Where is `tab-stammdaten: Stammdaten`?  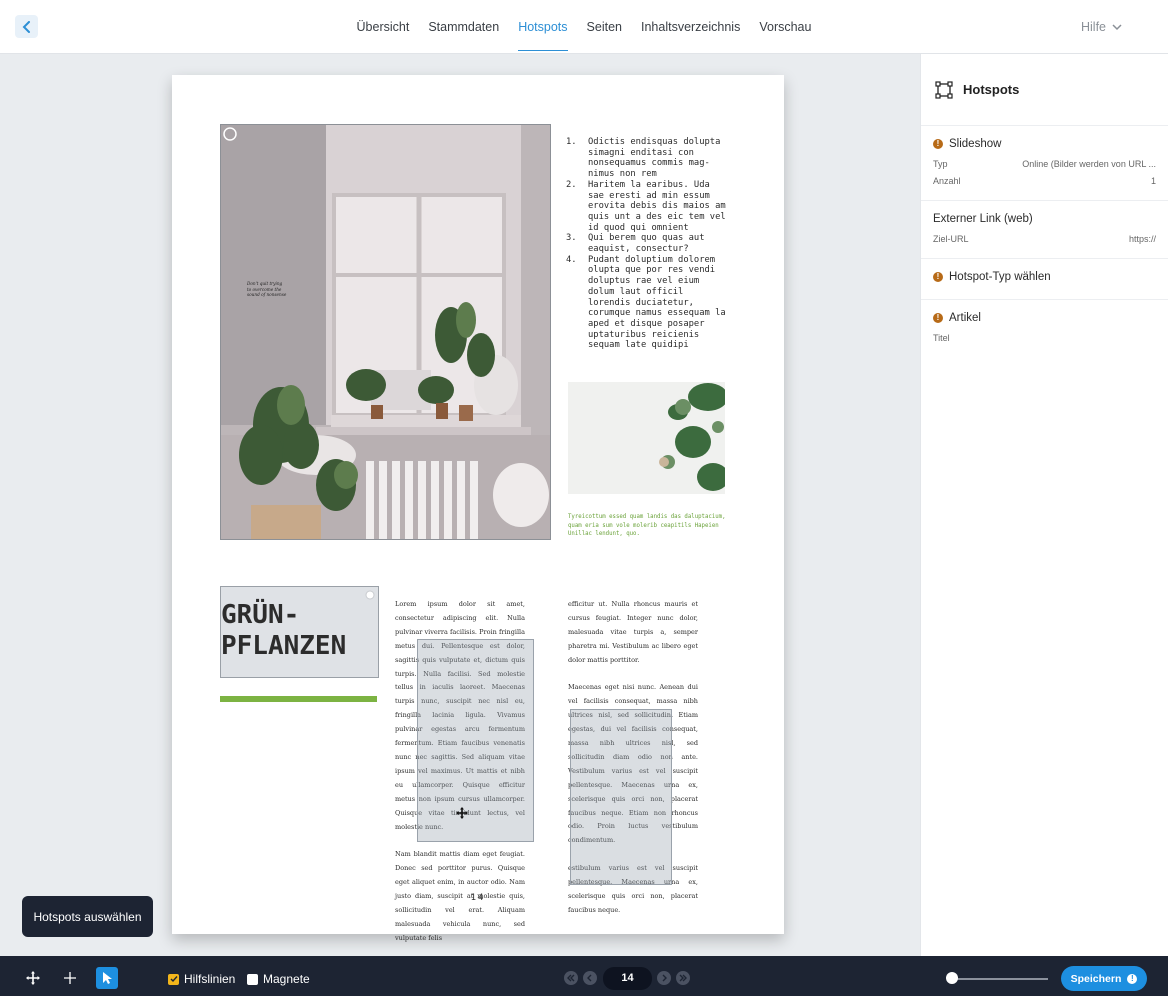
tab-stammdaten: Stammdaten is located at coordinates (464, 27).